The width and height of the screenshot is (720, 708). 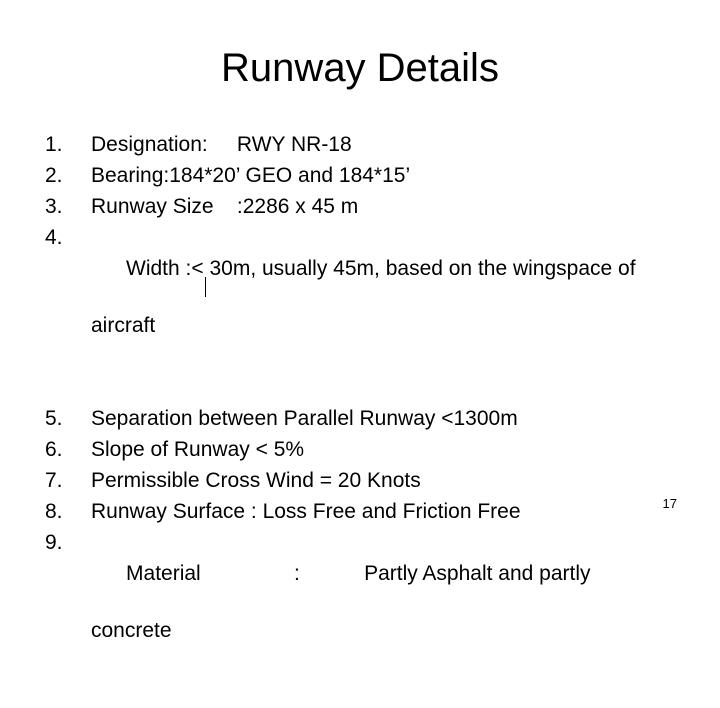 I want to click on item-number: 4., so click(x=54, y=237).